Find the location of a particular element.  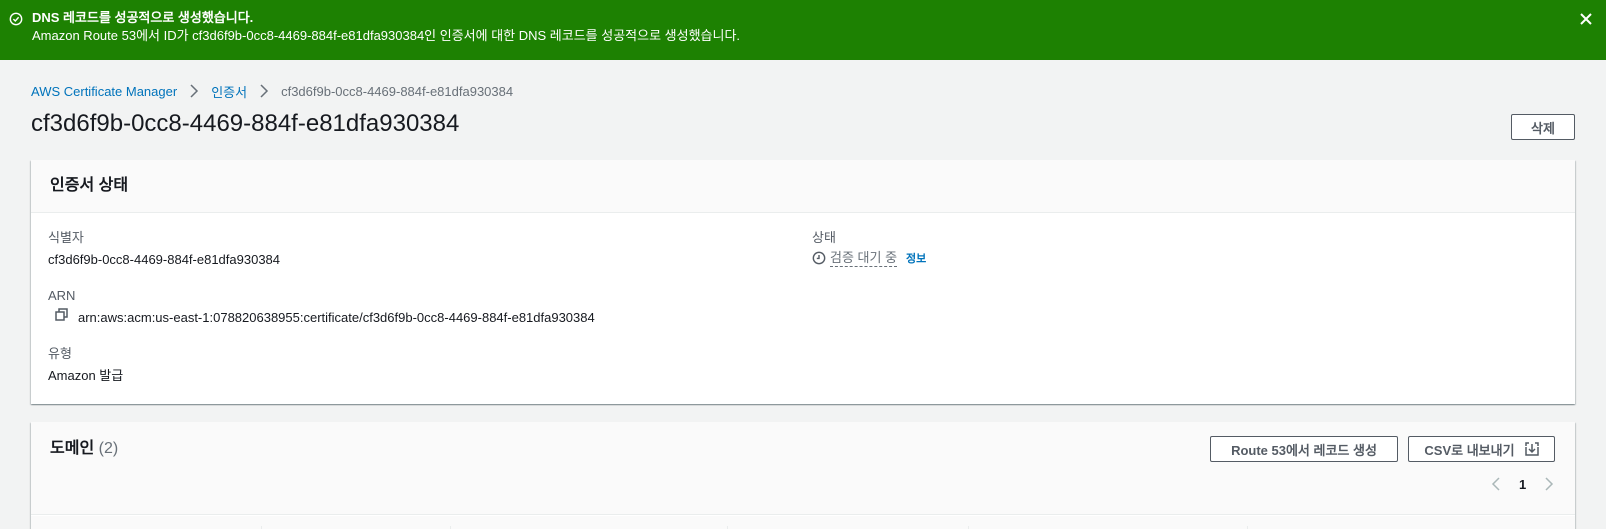

download-icon is located at coordinates (1531, 449).